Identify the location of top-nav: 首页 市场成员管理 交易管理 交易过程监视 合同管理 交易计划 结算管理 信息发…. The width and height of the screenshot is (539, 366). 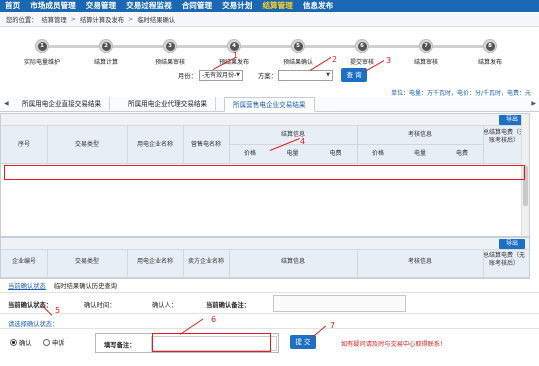
(269, 6).